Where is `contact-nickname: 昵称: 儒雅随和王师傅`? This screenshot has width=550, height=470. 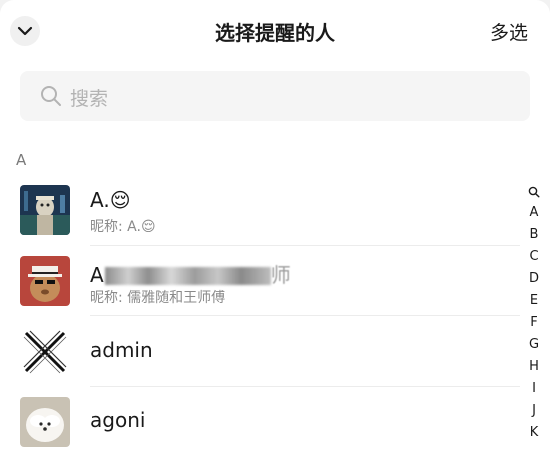
contact-nickname: 昵称: 儒雅随和王师傅 is located at coordinates (158, 298).